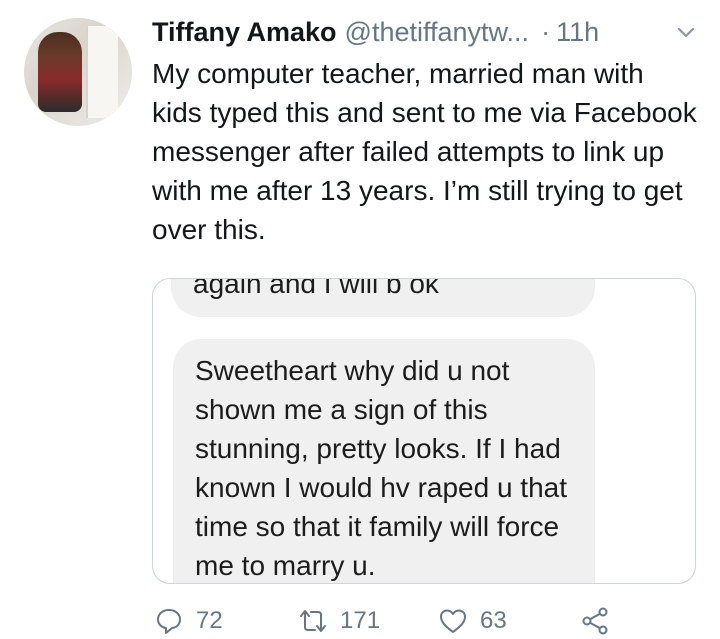  I want to click on retweet-button: 171, so click(339, 621).